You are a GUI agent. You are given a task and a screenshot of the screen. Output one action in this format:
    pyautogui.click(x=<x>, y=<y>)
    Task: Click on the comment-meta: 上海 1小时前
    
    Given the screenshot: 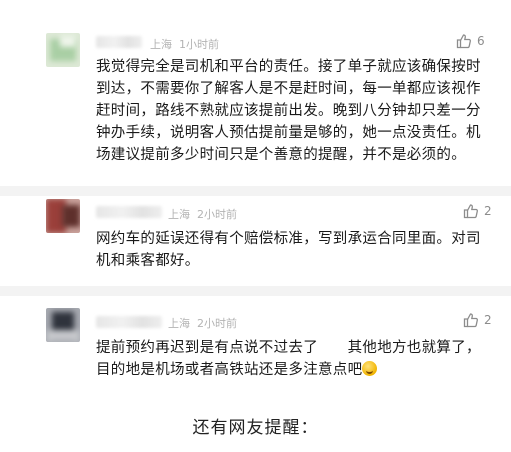 What is the action you would take?
    pyautogui.click(x=184, y=44)
    